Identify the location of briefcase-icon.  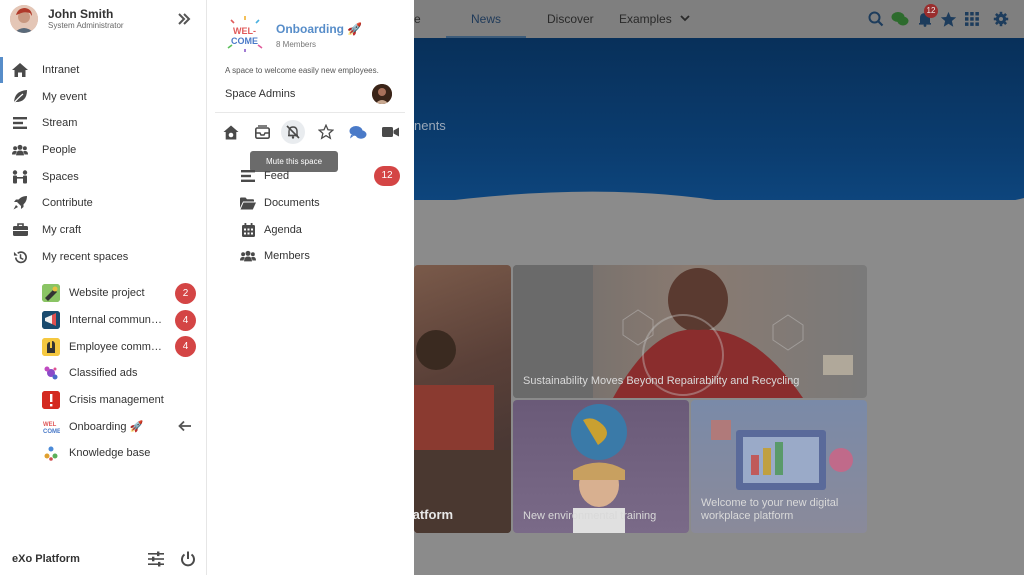
(20, 230).